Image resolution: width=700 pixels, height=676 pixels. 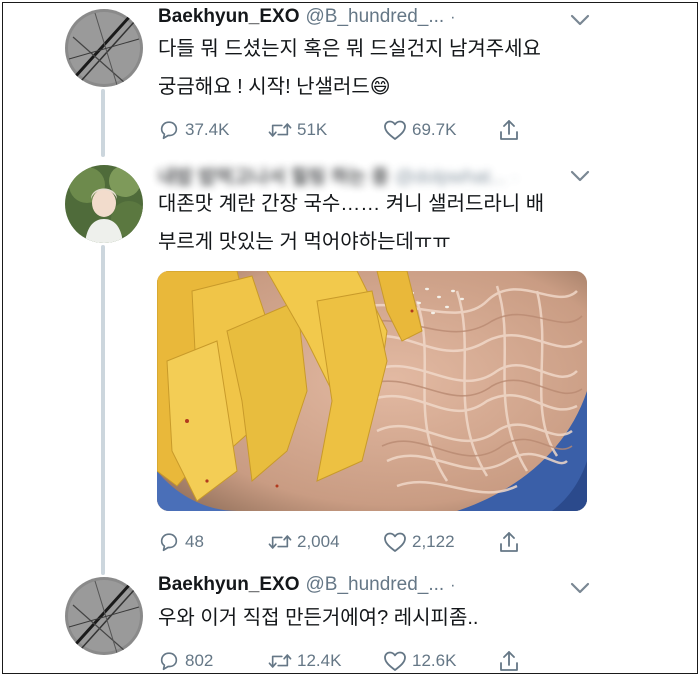 I want to click on like-count: 69.7K, so click(x=434, y=129).